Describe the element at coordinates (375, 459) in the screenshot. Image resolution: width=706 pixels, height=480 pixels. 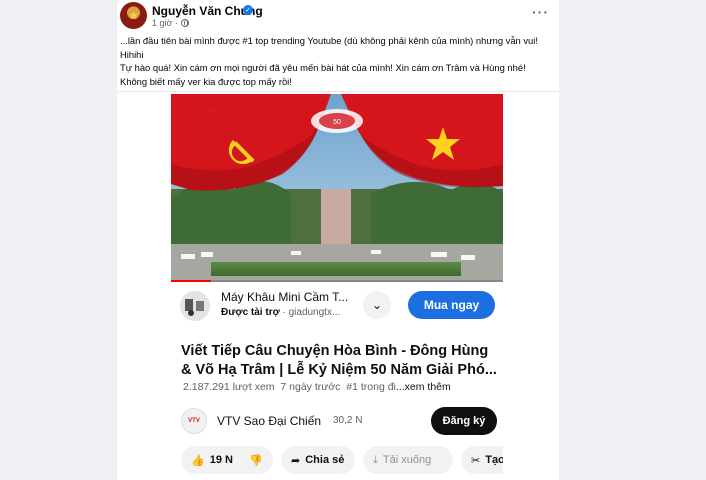
I see `download-icon: ⤓` at that location.